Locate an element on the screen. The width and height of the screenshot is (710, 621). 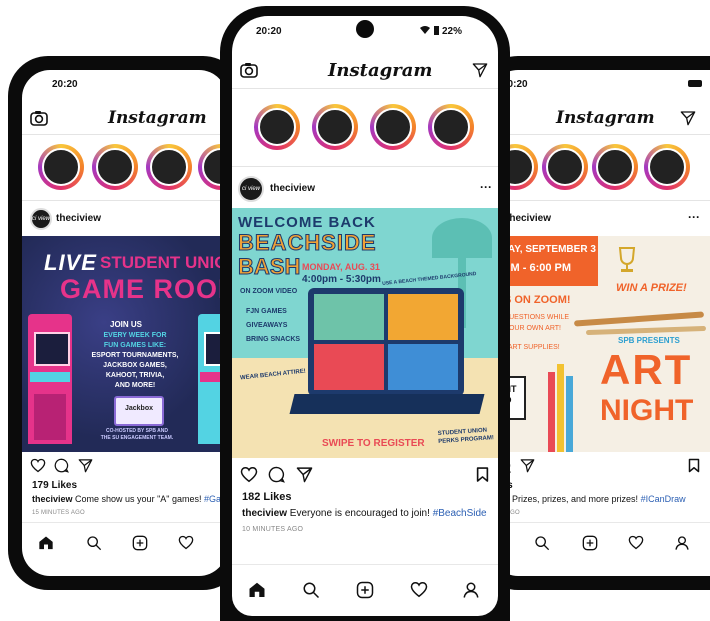
post-swipe: SWIPE TO REGISTER is located at coordinates (373, 443).